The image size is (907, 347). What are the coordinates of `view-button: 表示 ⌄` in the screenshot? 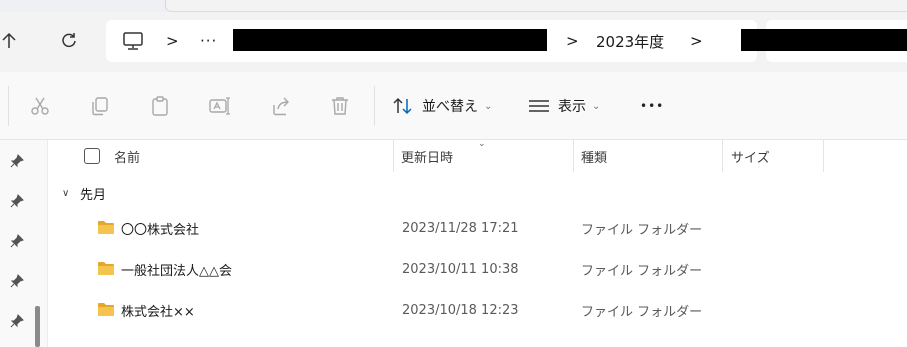 It's located at (564, 106).